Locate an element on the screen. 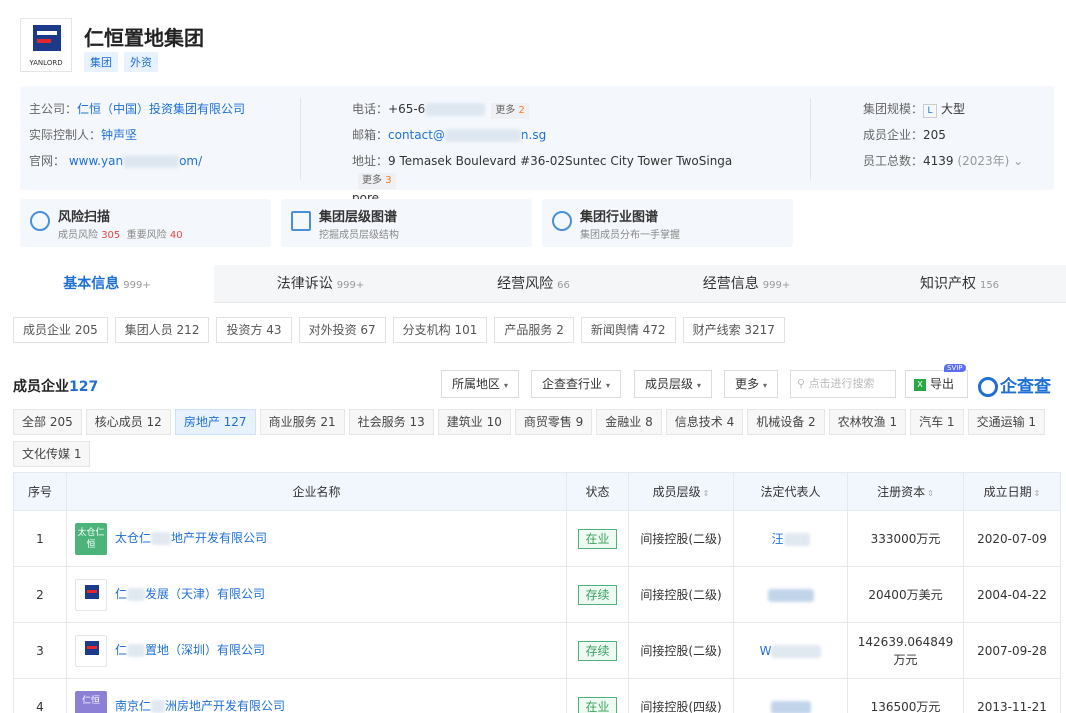 The width and height of the screenshot is (1066, 713). email-link: contact@ n.sg is located at coordinates (467, 135).